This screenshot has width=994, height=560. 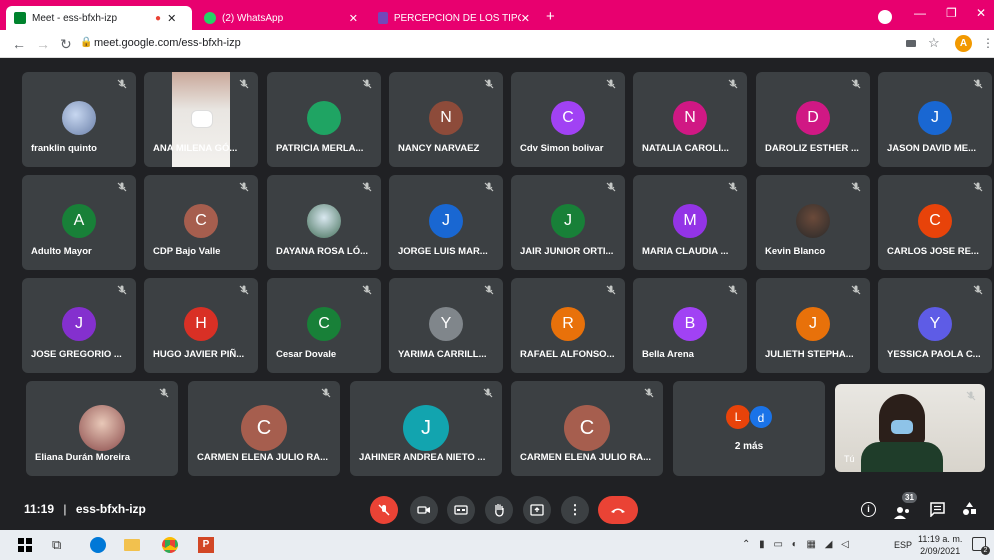 What do you see at coordinates (940, 545) in the screenshot?
I see `clock: 11:19 a. m. 2/09/2021` at bounding box center [940, 545].